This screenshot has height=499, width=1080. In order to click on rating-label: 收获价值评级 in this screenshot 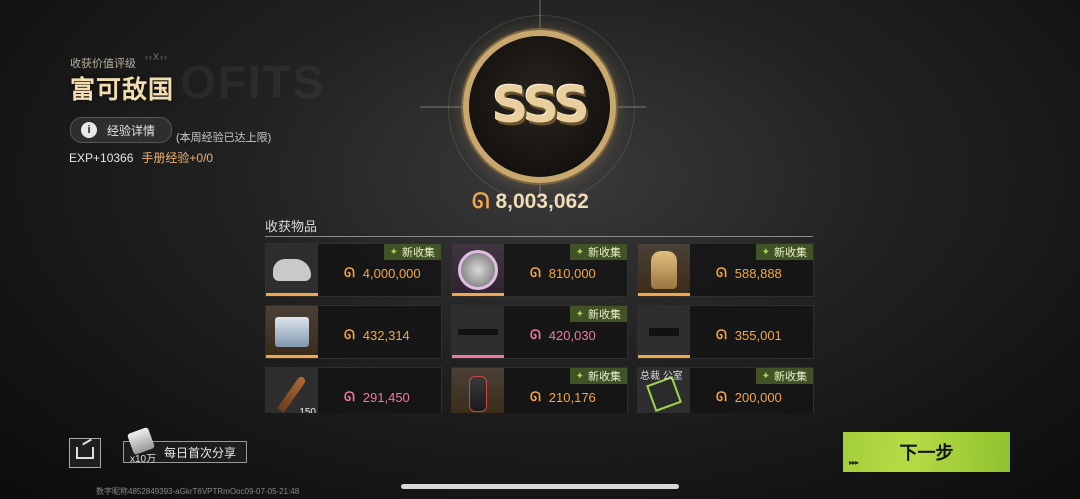, I will do `click(103, 64)`.